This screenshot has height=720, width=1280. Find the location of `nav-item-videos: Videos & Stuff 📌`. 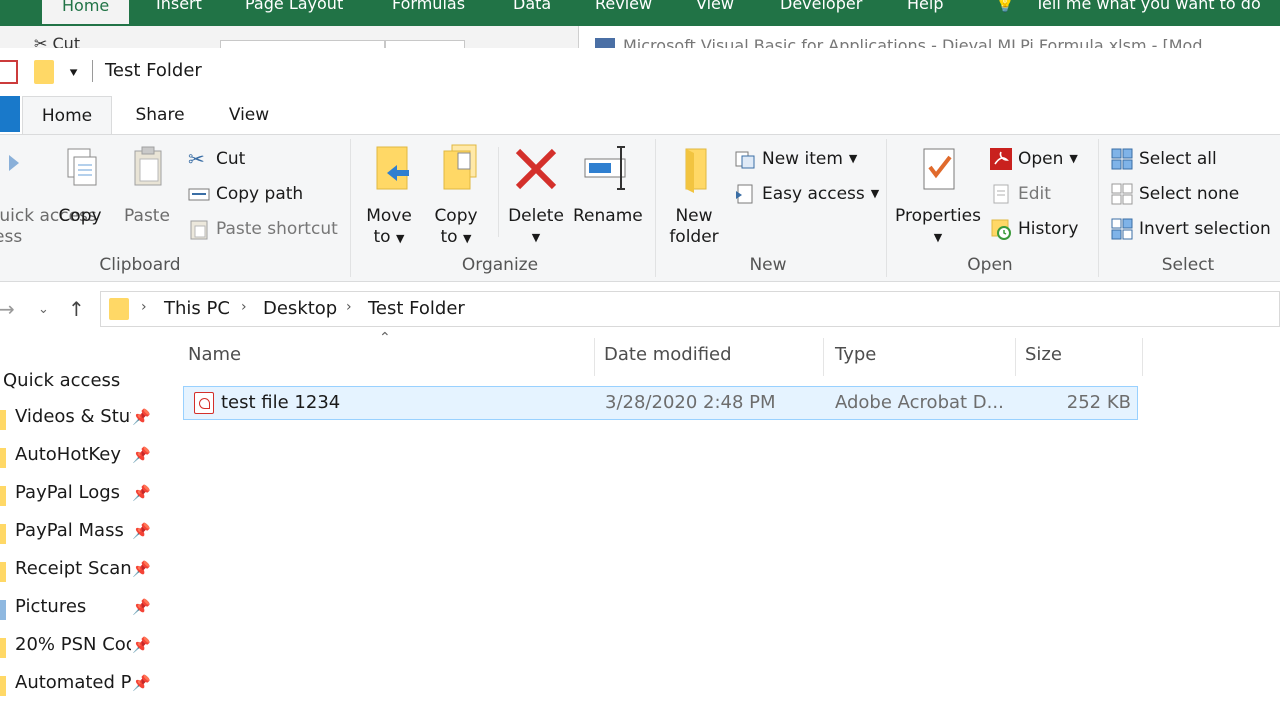

nav-item-videos: Videos & Stuff 📌 is located at coordinates (79, 418).